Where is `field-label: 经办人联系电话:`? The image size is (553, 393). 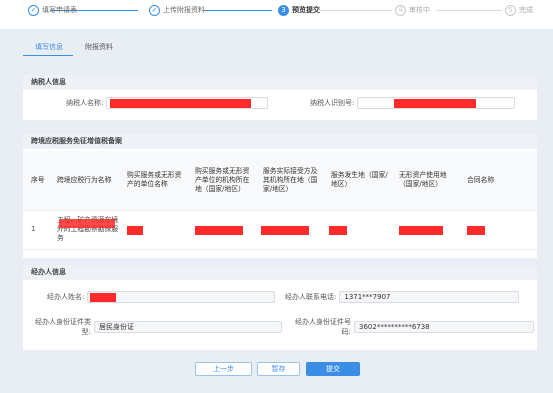 field-label: 经办人联系电话: is located at coordinates (311, 297).